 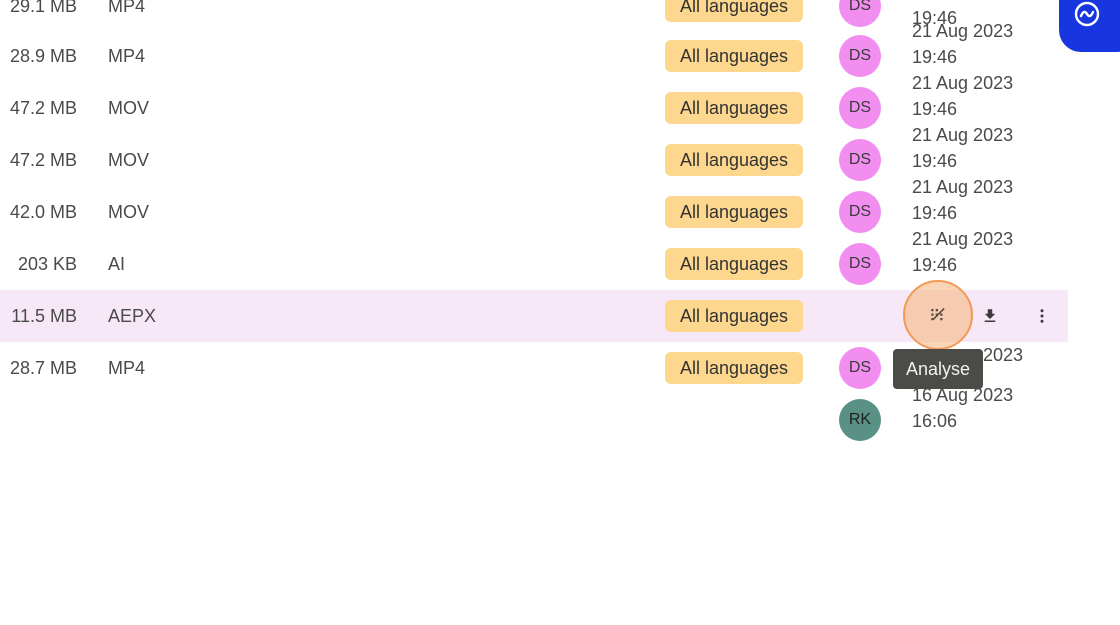 I want to click on download-icon, so click(x=990, y=315).